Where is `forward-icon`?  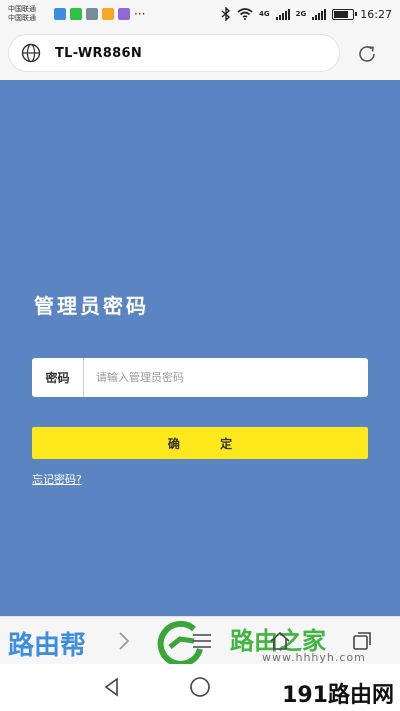
forward-icon is located at coordinates (124, 641).